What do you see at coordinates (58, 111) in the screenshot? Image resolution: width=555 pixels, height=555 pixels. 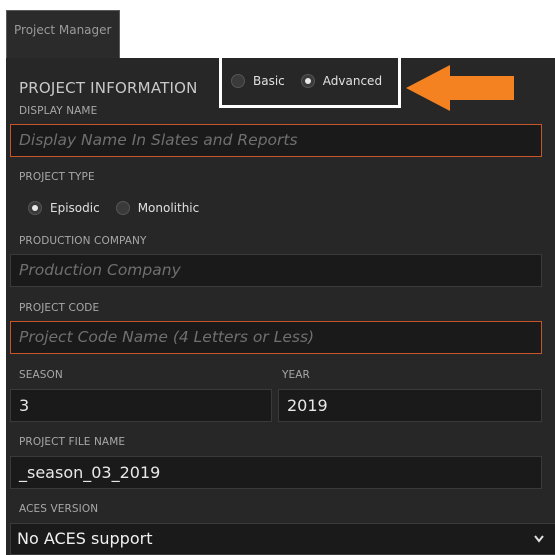 I see `display-name-label: DISPLAY NAME` at bounding box center [58, 111].